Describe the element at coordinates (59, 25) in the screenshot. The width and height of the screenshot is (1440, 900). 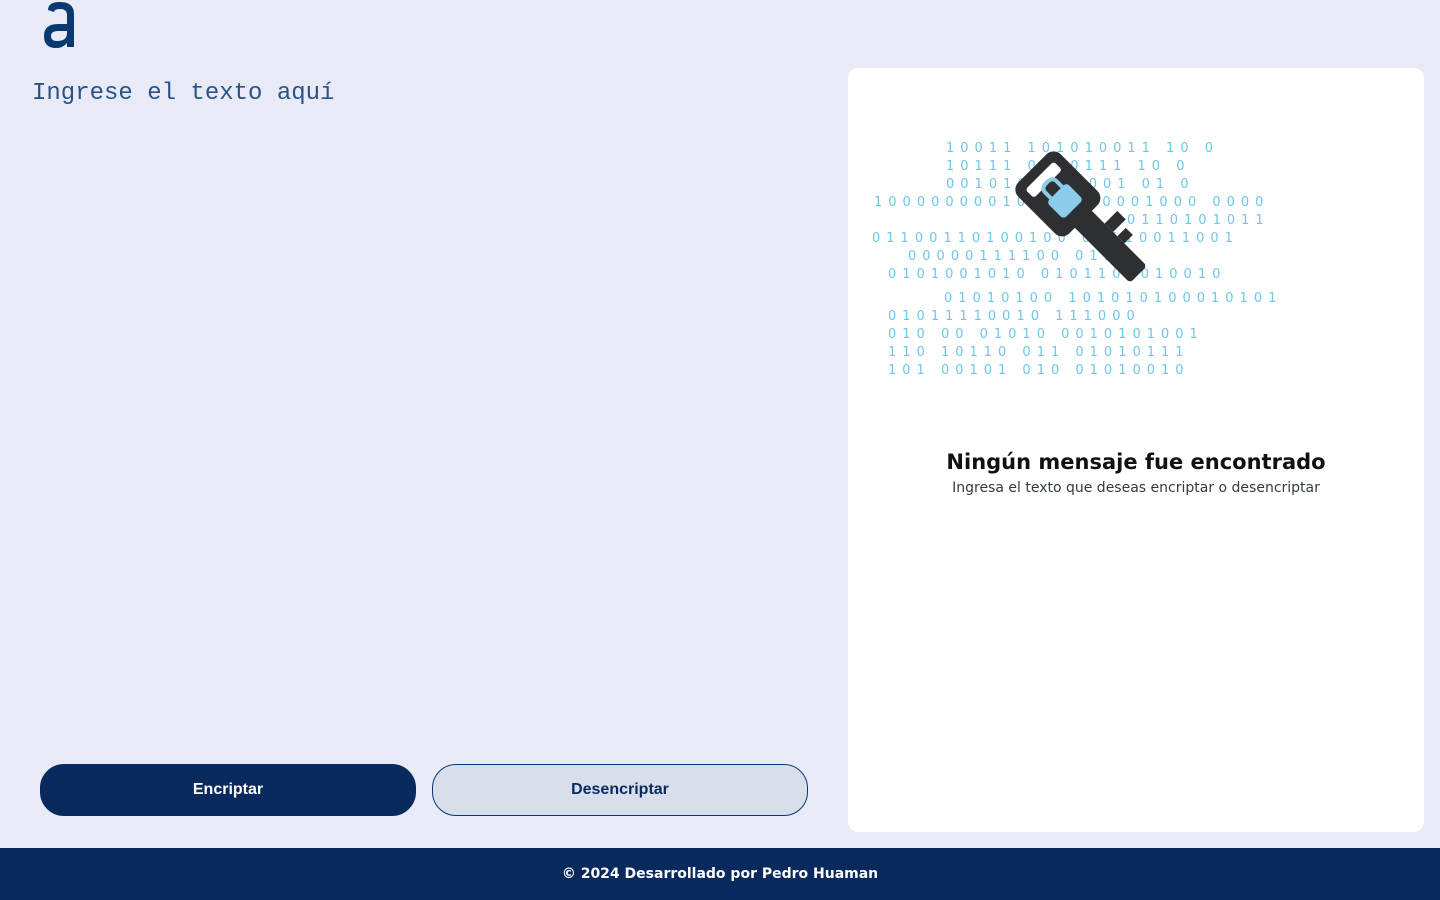
I see `alura-logo-icon` at that location.